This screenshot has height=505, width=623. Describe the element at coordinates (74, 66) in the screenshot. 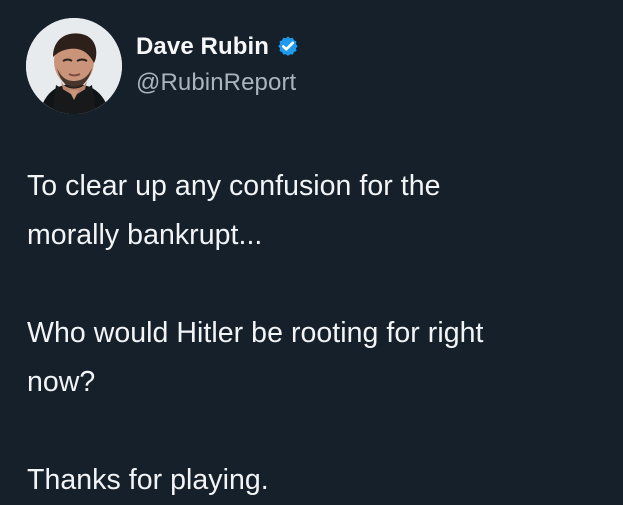

I see `avatar` at that location.